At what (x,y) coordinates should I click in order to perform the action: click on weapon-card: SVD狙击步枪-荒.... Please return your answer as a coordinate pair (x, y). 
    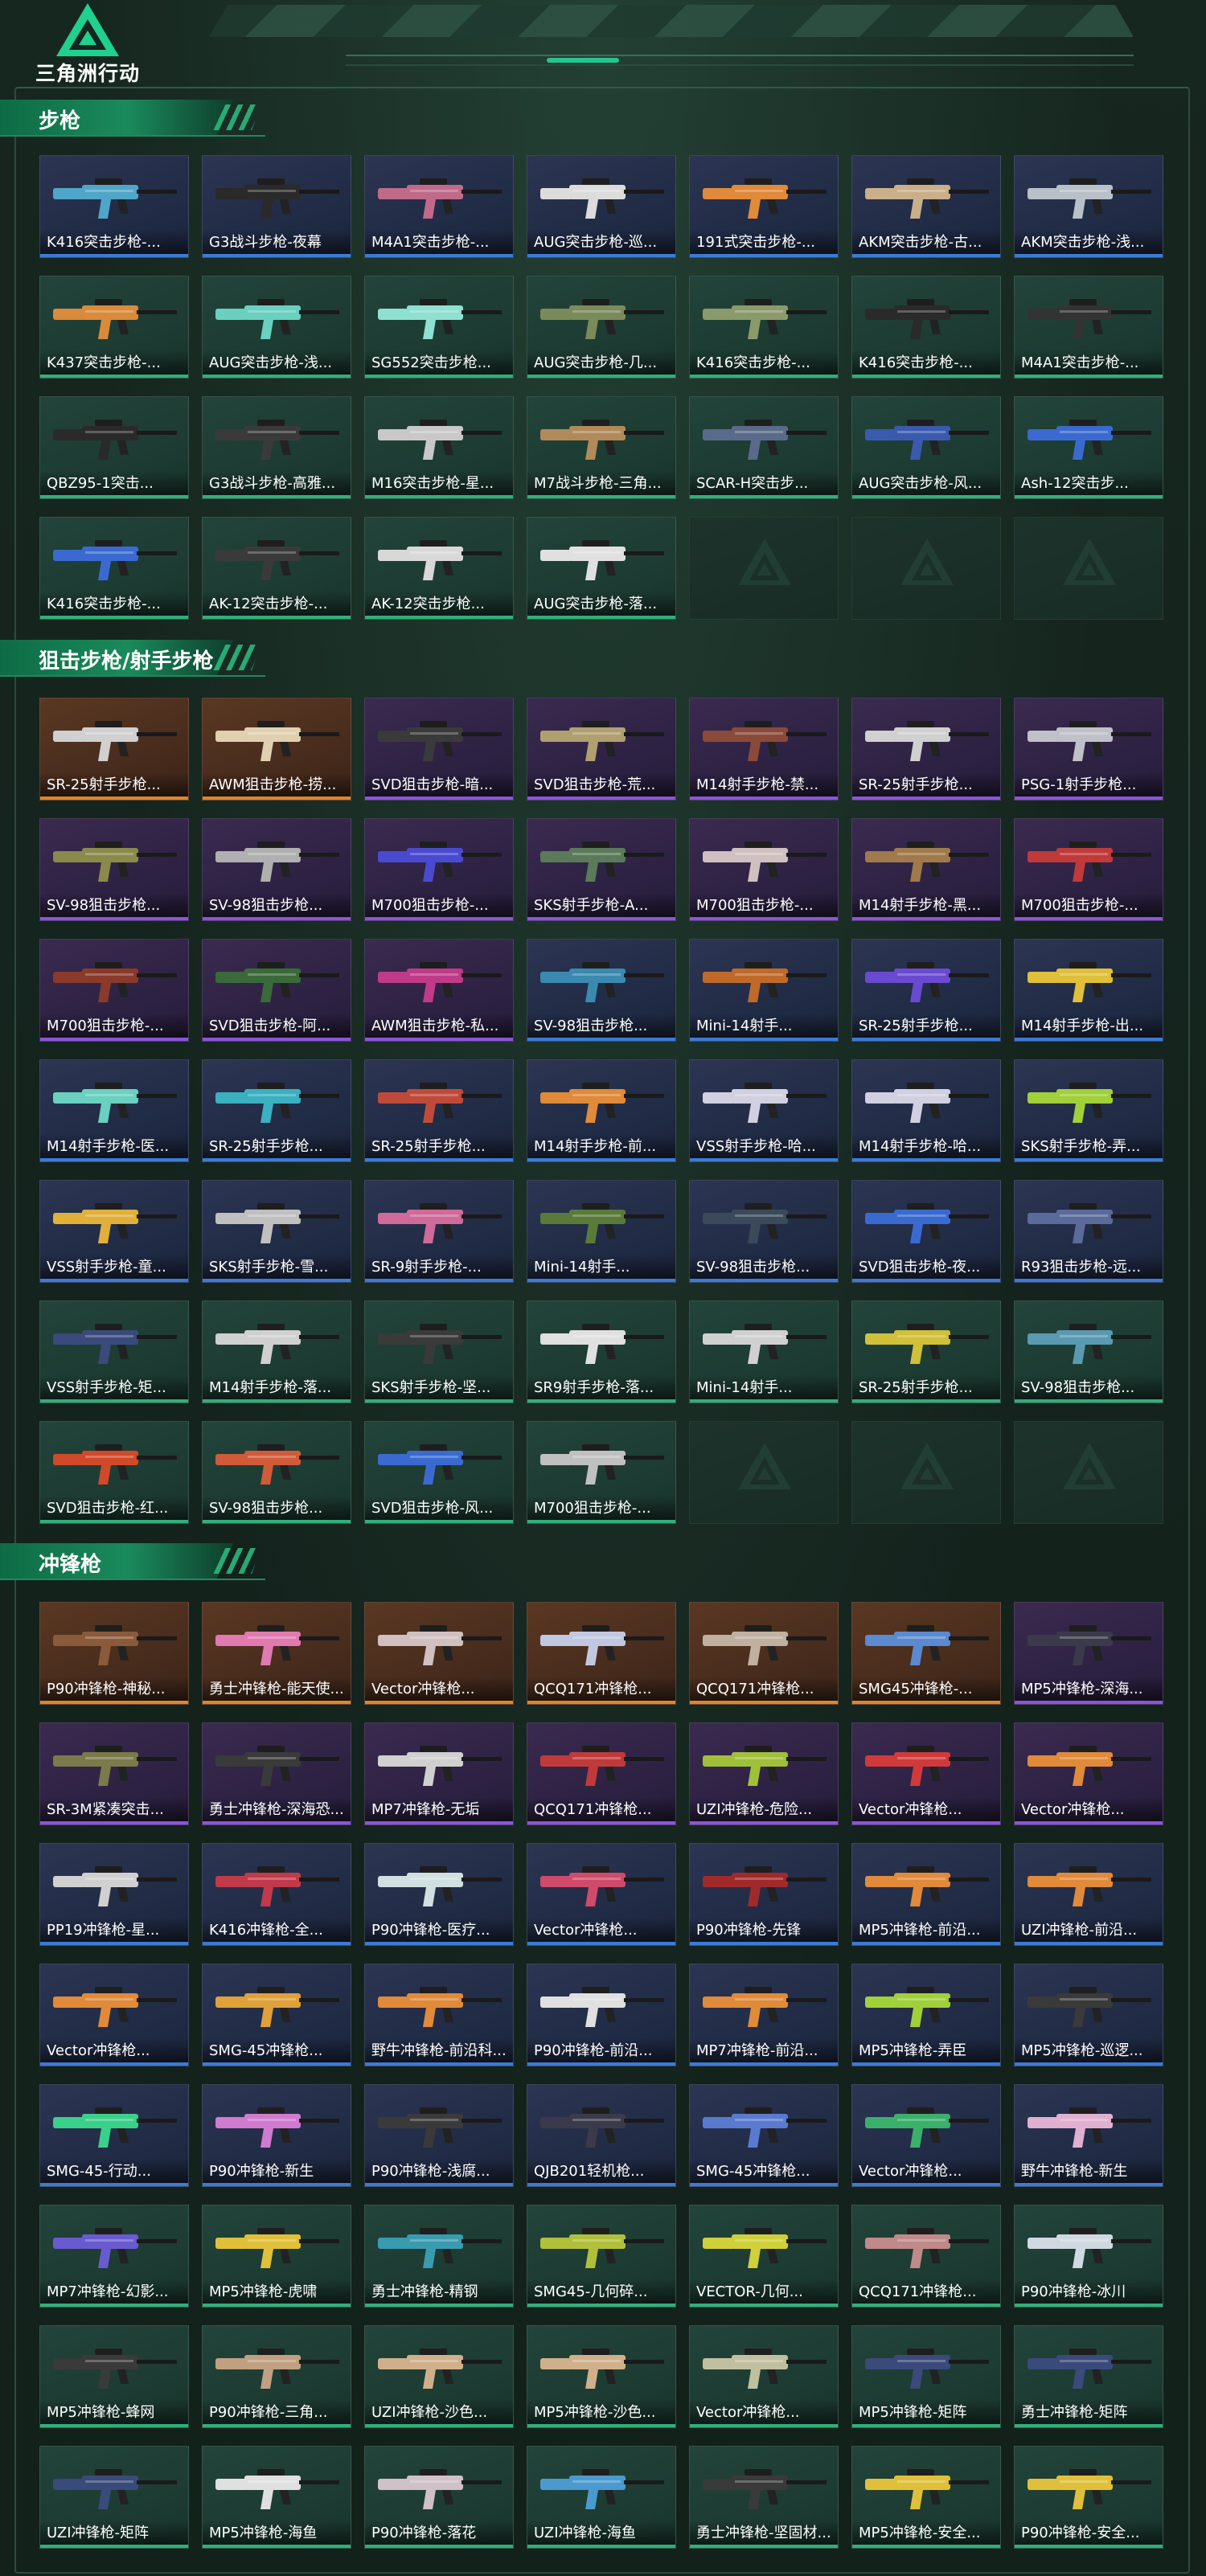
    Looking at the image, I should click on (601, 749).